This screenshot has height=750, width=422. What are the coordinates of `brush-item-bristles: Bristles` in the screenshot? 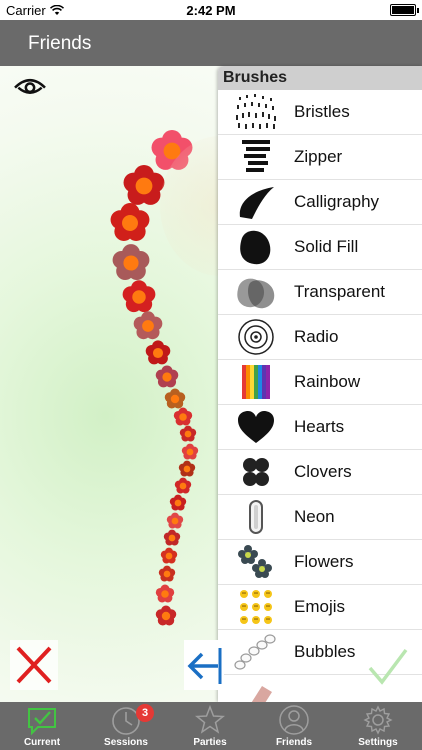 It's located at (320, 112).